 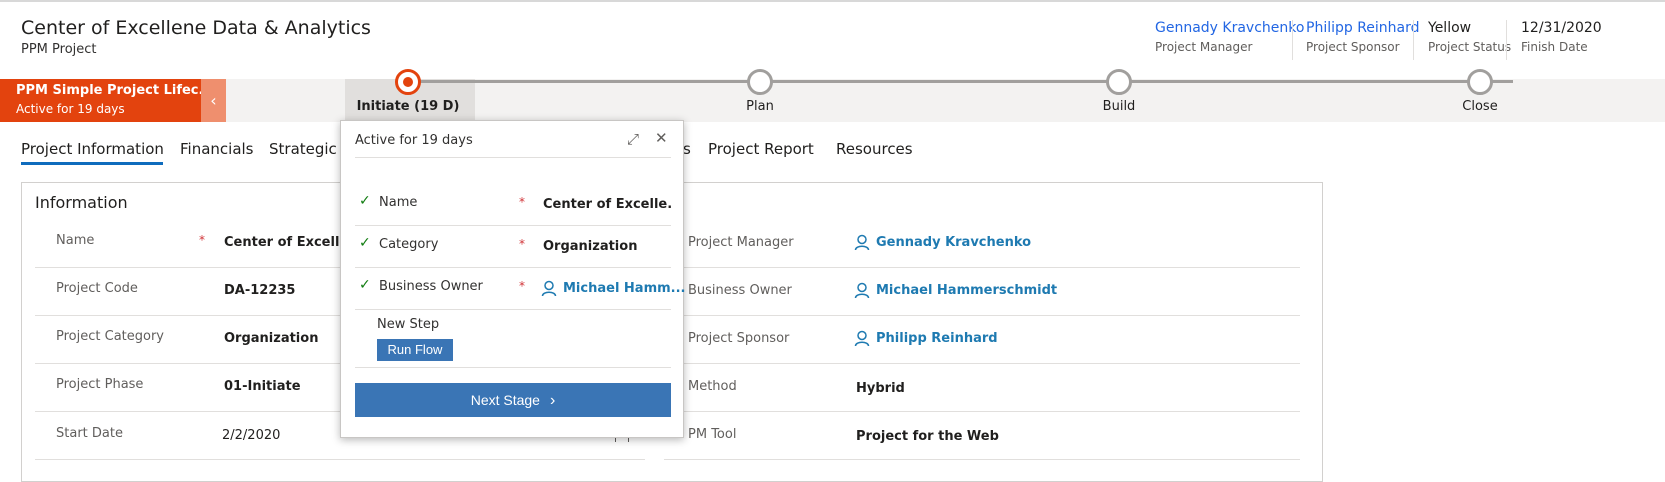 I want to click on field-label: Project Manager, so click(x=741, y=242).